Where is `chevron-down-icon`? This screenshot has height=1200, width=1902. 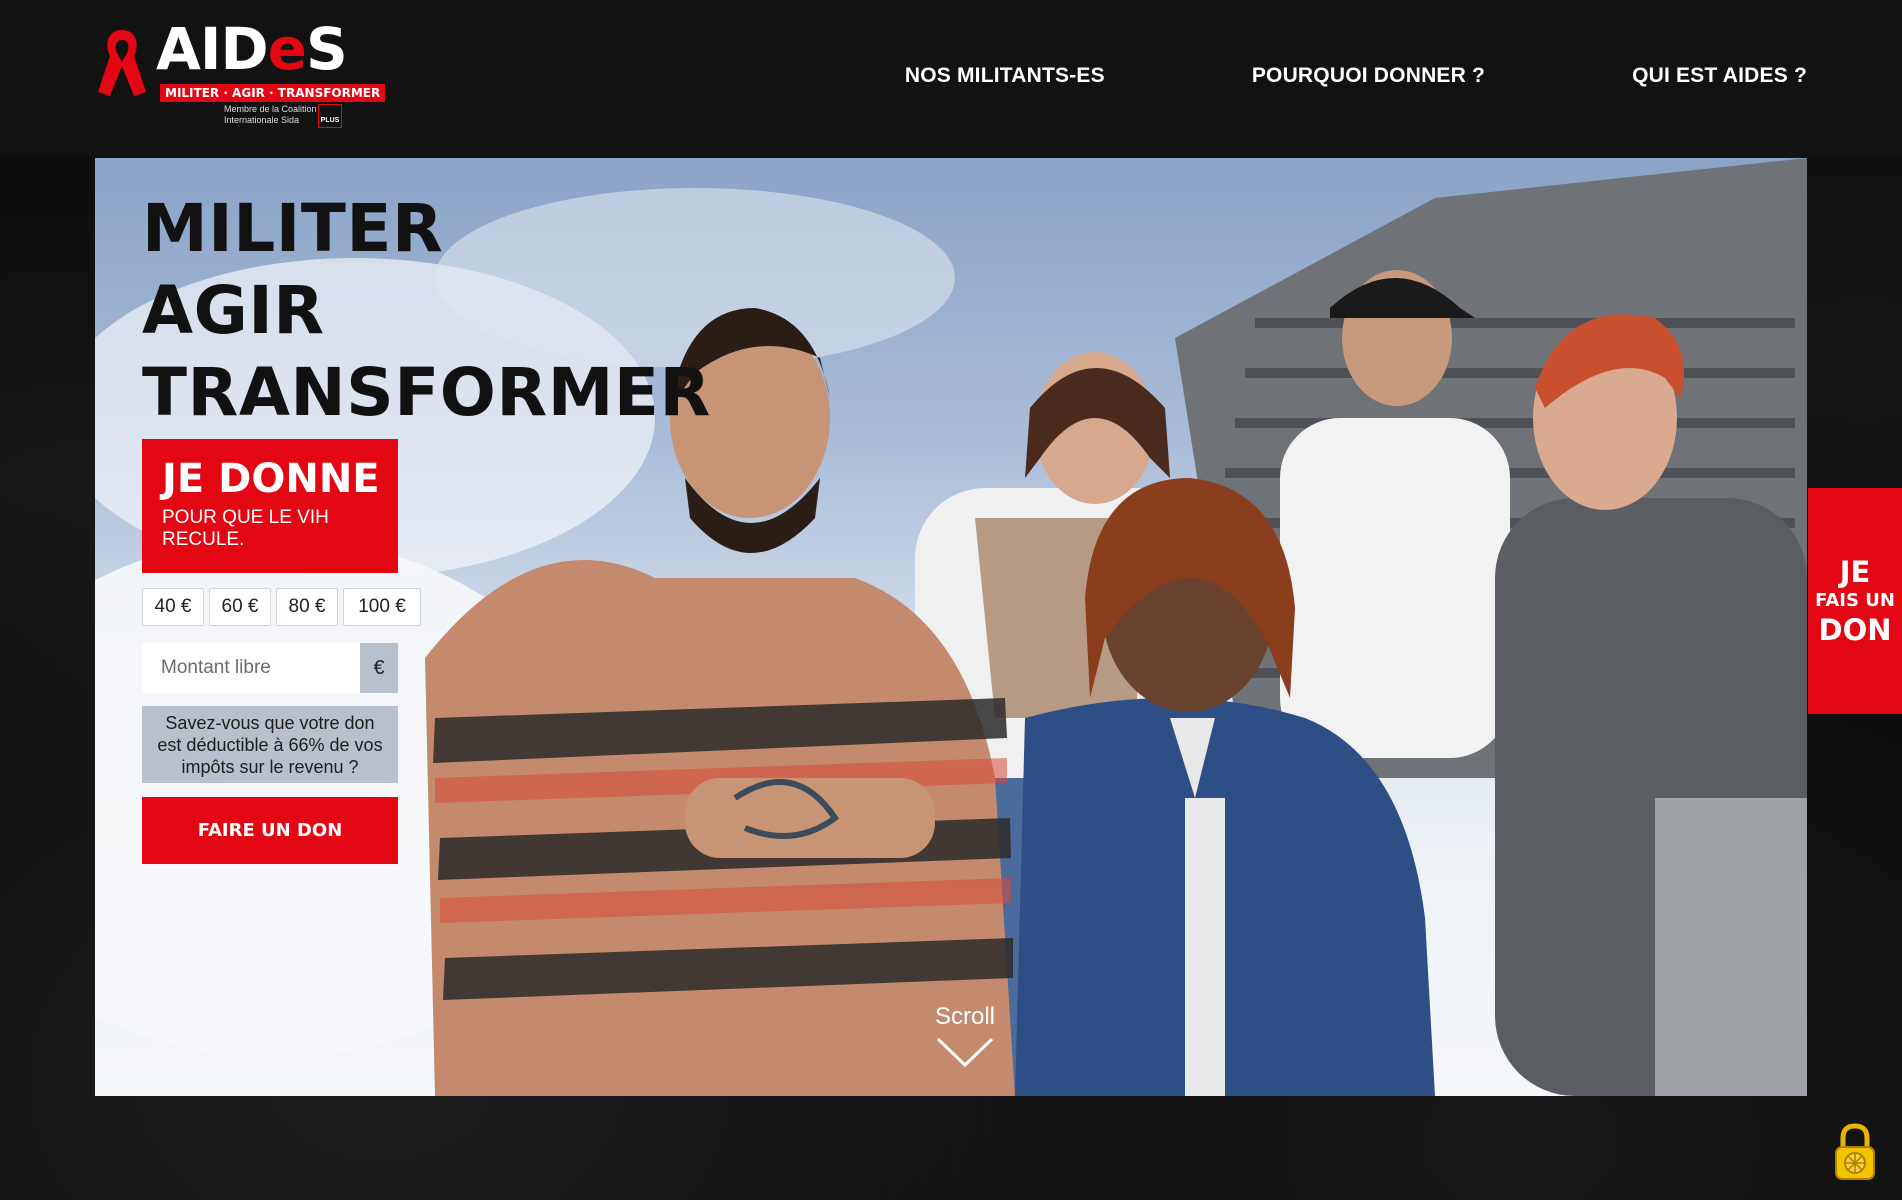
chevron-down-icon is located at coordinates (965, 1052).